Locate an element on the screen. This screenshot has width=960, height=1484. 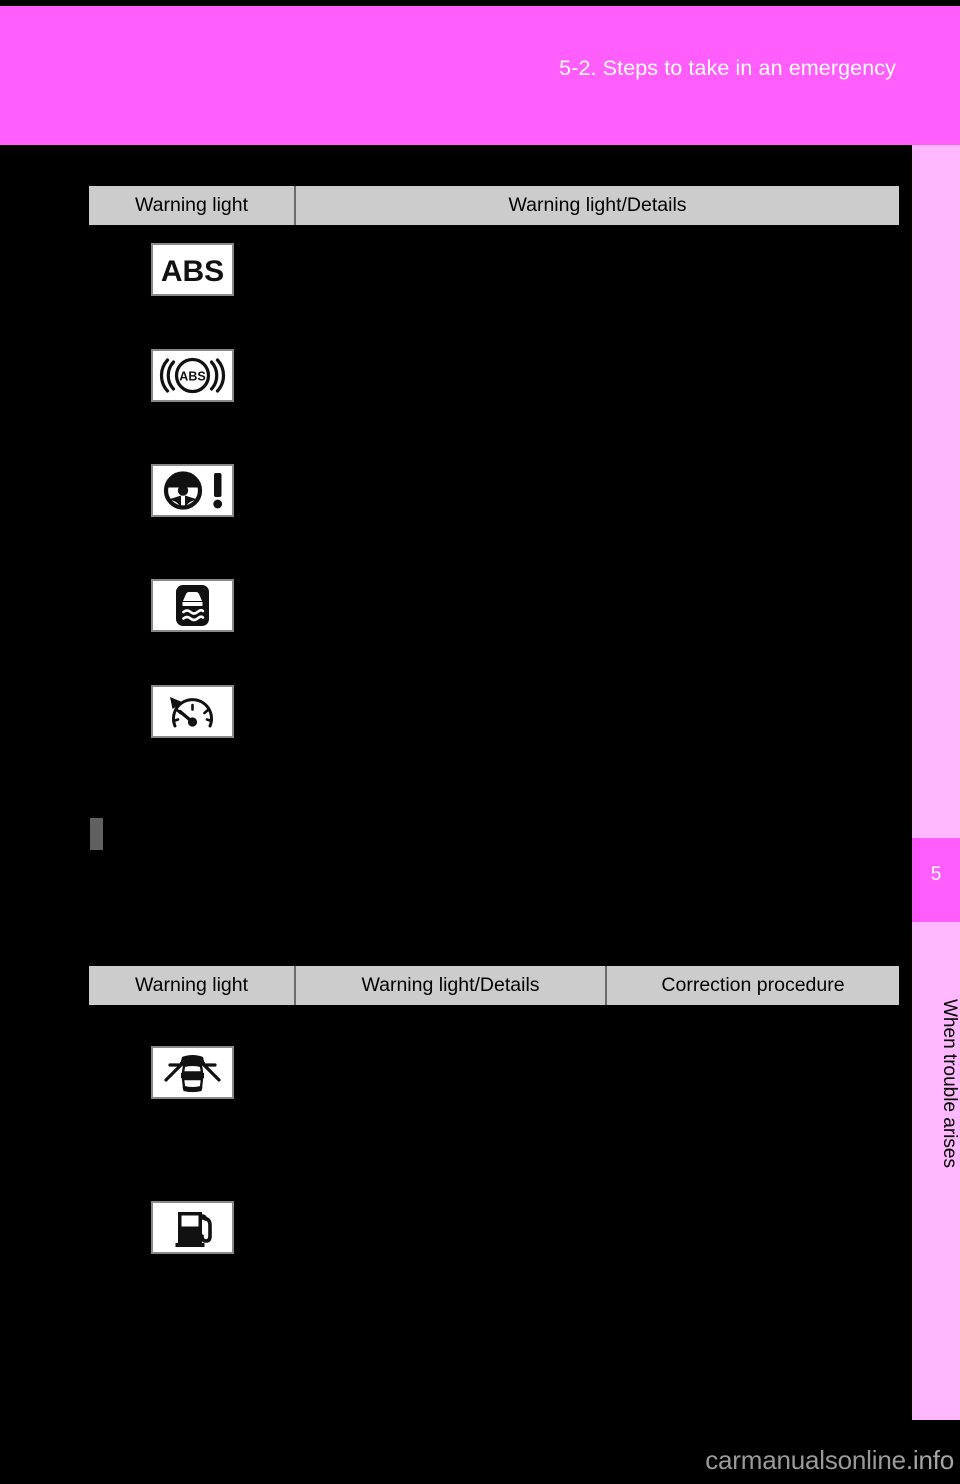
door-open-warning-icon is located at coordinates (192, 1072).